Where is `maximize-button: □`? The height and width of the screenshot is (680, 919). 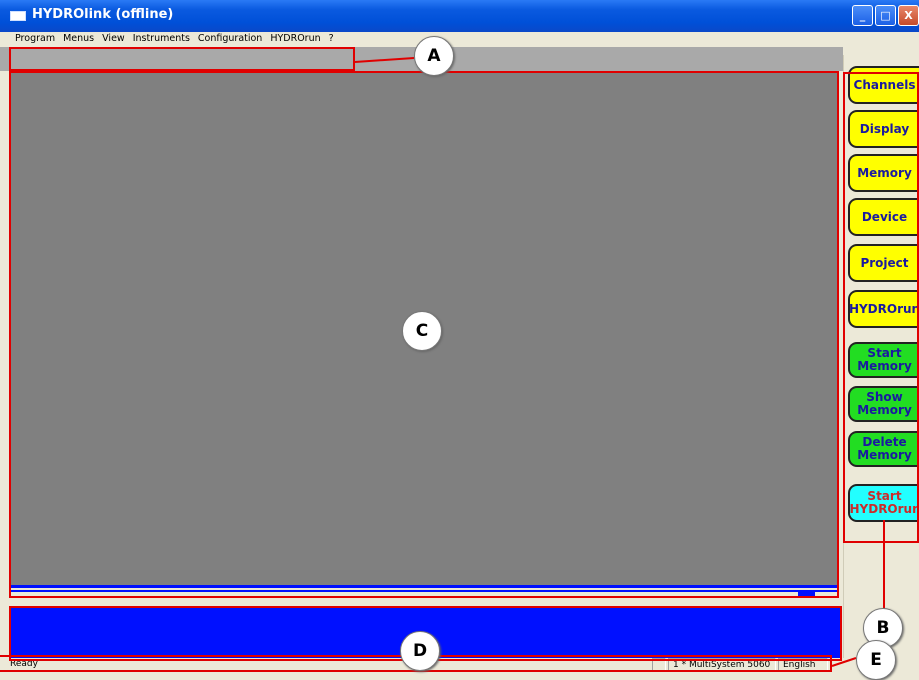 maximize-button: □ is located at coordinates (885, 15).